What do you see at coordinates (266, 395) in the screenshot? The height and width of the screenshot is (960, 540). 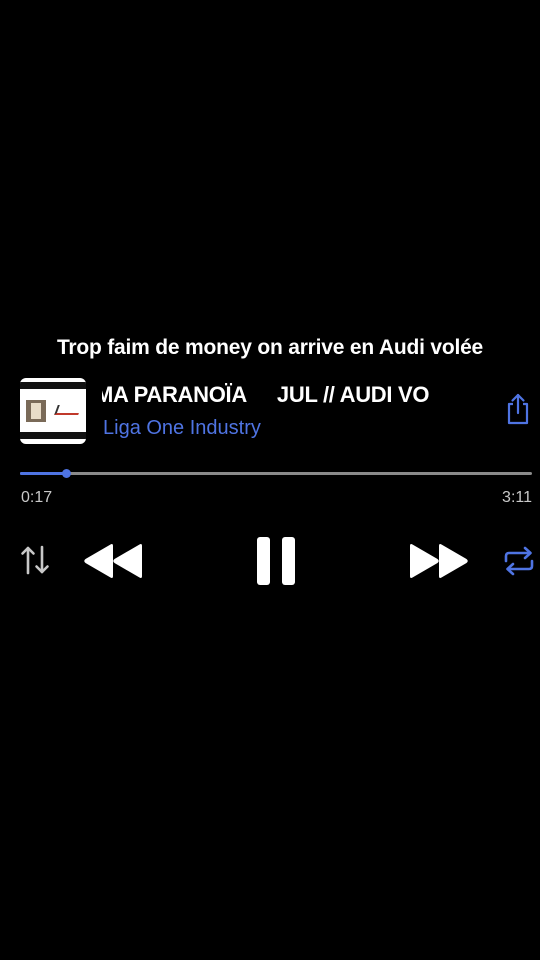 I see `track-title: MA PARANOÏA JUL // AUDI VO` at bounding box center [266, 395].